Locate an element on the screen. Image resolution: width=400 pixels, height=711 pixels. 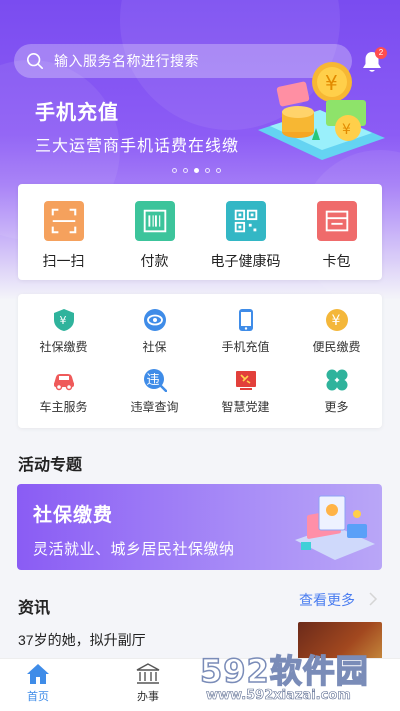
activity-section-title: 活动专题 is located at coordinates (50, 465).